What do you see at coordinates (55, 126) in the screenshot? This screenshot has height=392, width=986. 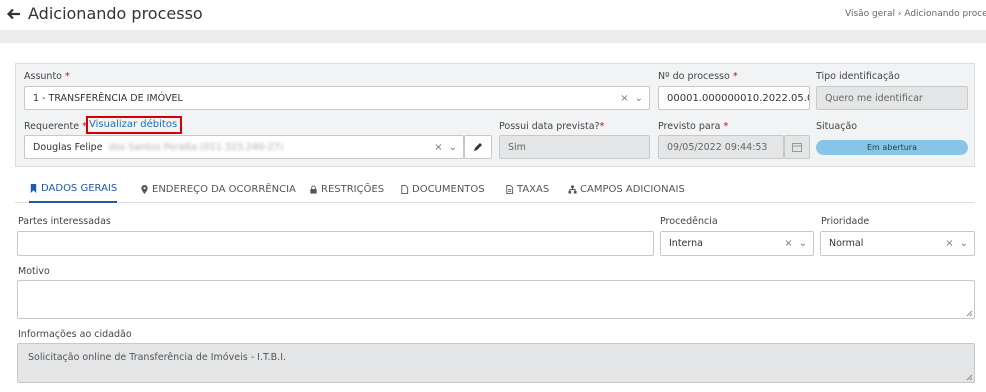 I see `requerente-label: Requerente *` at bounding box center [55, 126].